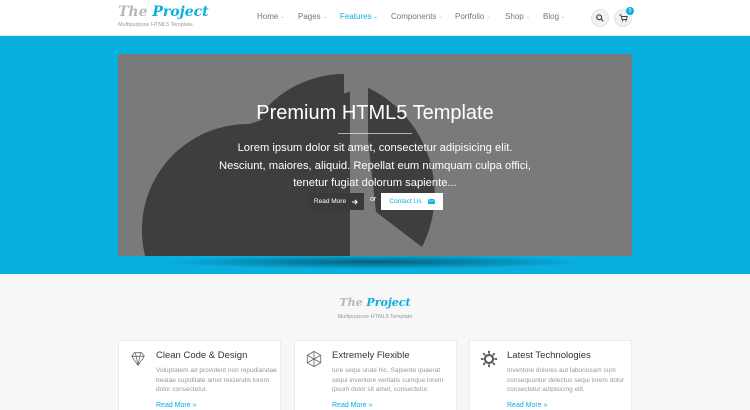  I want to click on nav-portfolio-label: Portfolio, so click(470, 16).